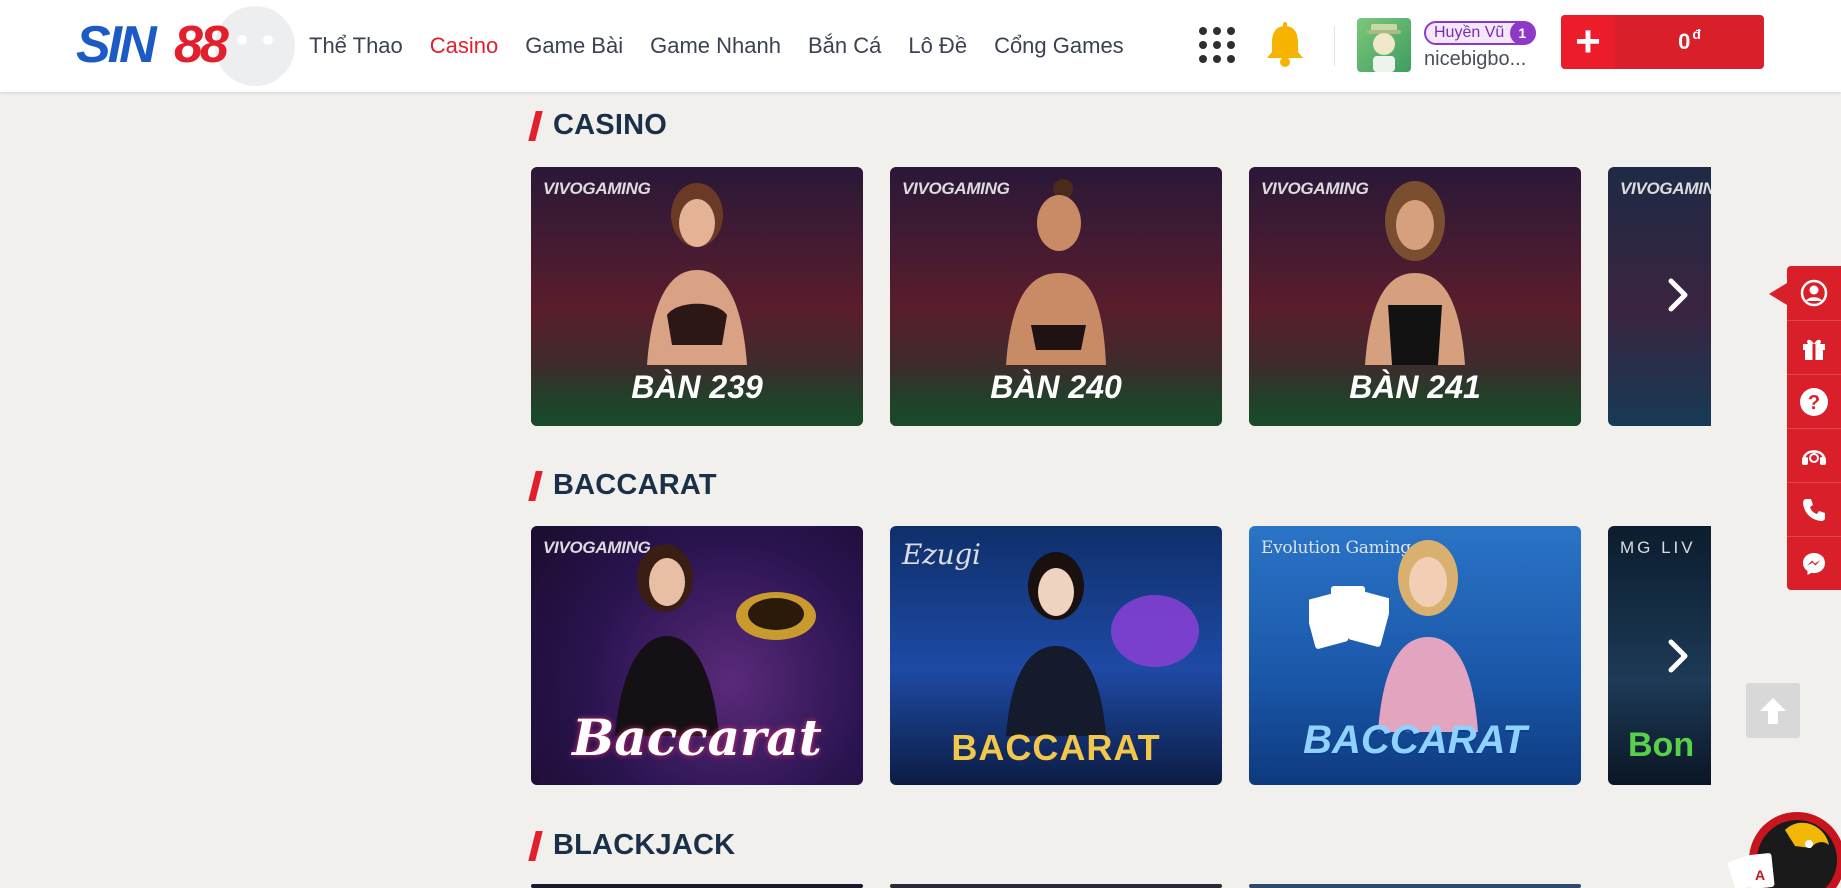  I want to click on grid-dots-icon, so click(1217, 45).